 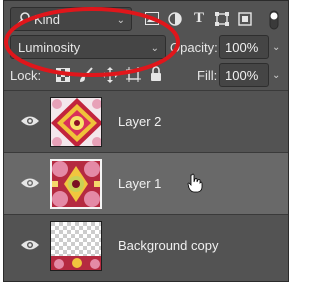 What do you see at coordinates (152, 19) in the screenshot?
I see `image-filter-icon` at bounding box center [152, 19].